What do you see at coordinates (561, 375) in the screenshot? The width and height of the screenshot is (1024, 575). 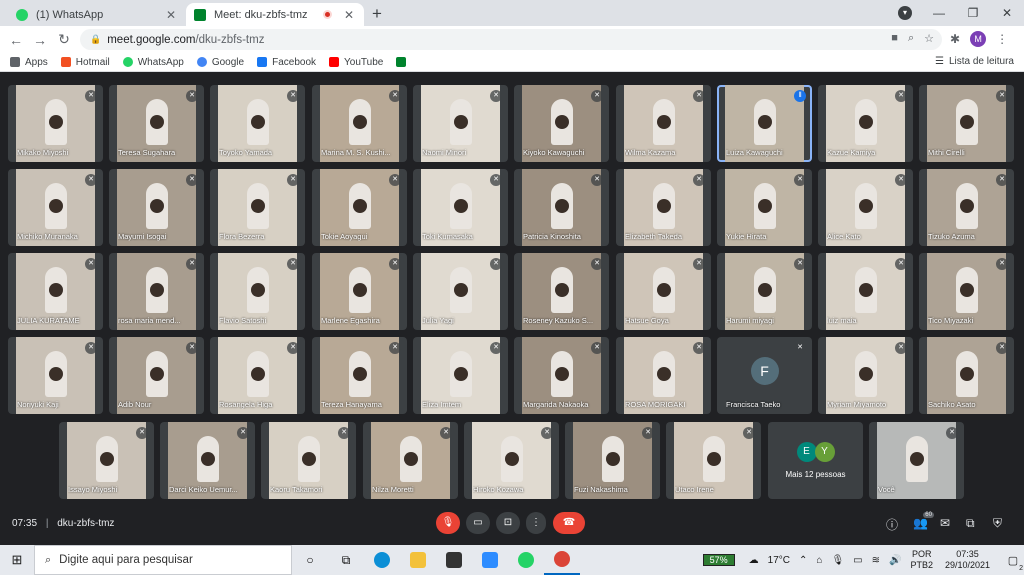 I see `participant-tile: ✕ Margarida Nakaoka` at bounding box center [561, 375].